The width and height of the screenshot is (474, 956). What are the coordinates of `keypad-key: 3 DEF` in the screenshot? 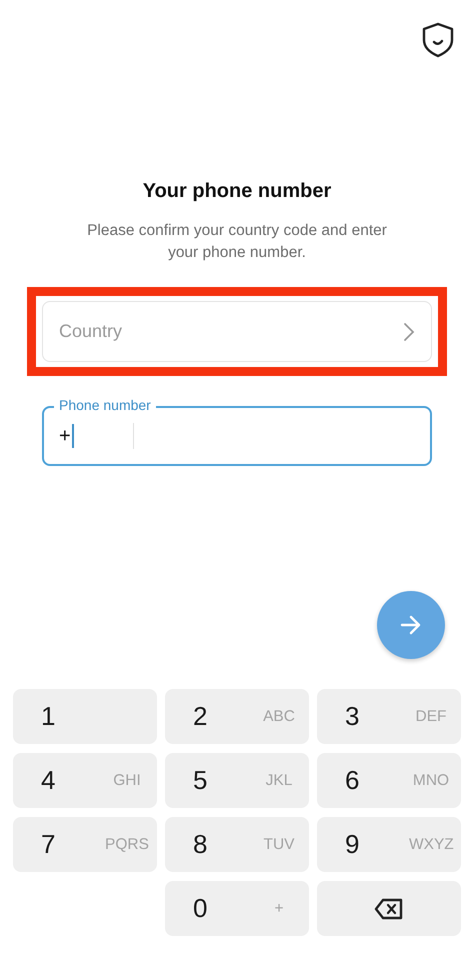 It's located at (389, 716).